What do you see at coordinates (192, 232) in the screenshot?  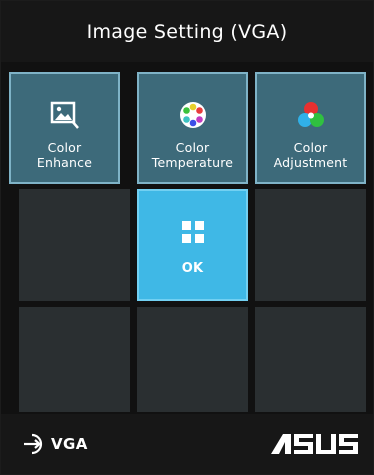 I see `grid-icon` at bounding box center [192, 232].